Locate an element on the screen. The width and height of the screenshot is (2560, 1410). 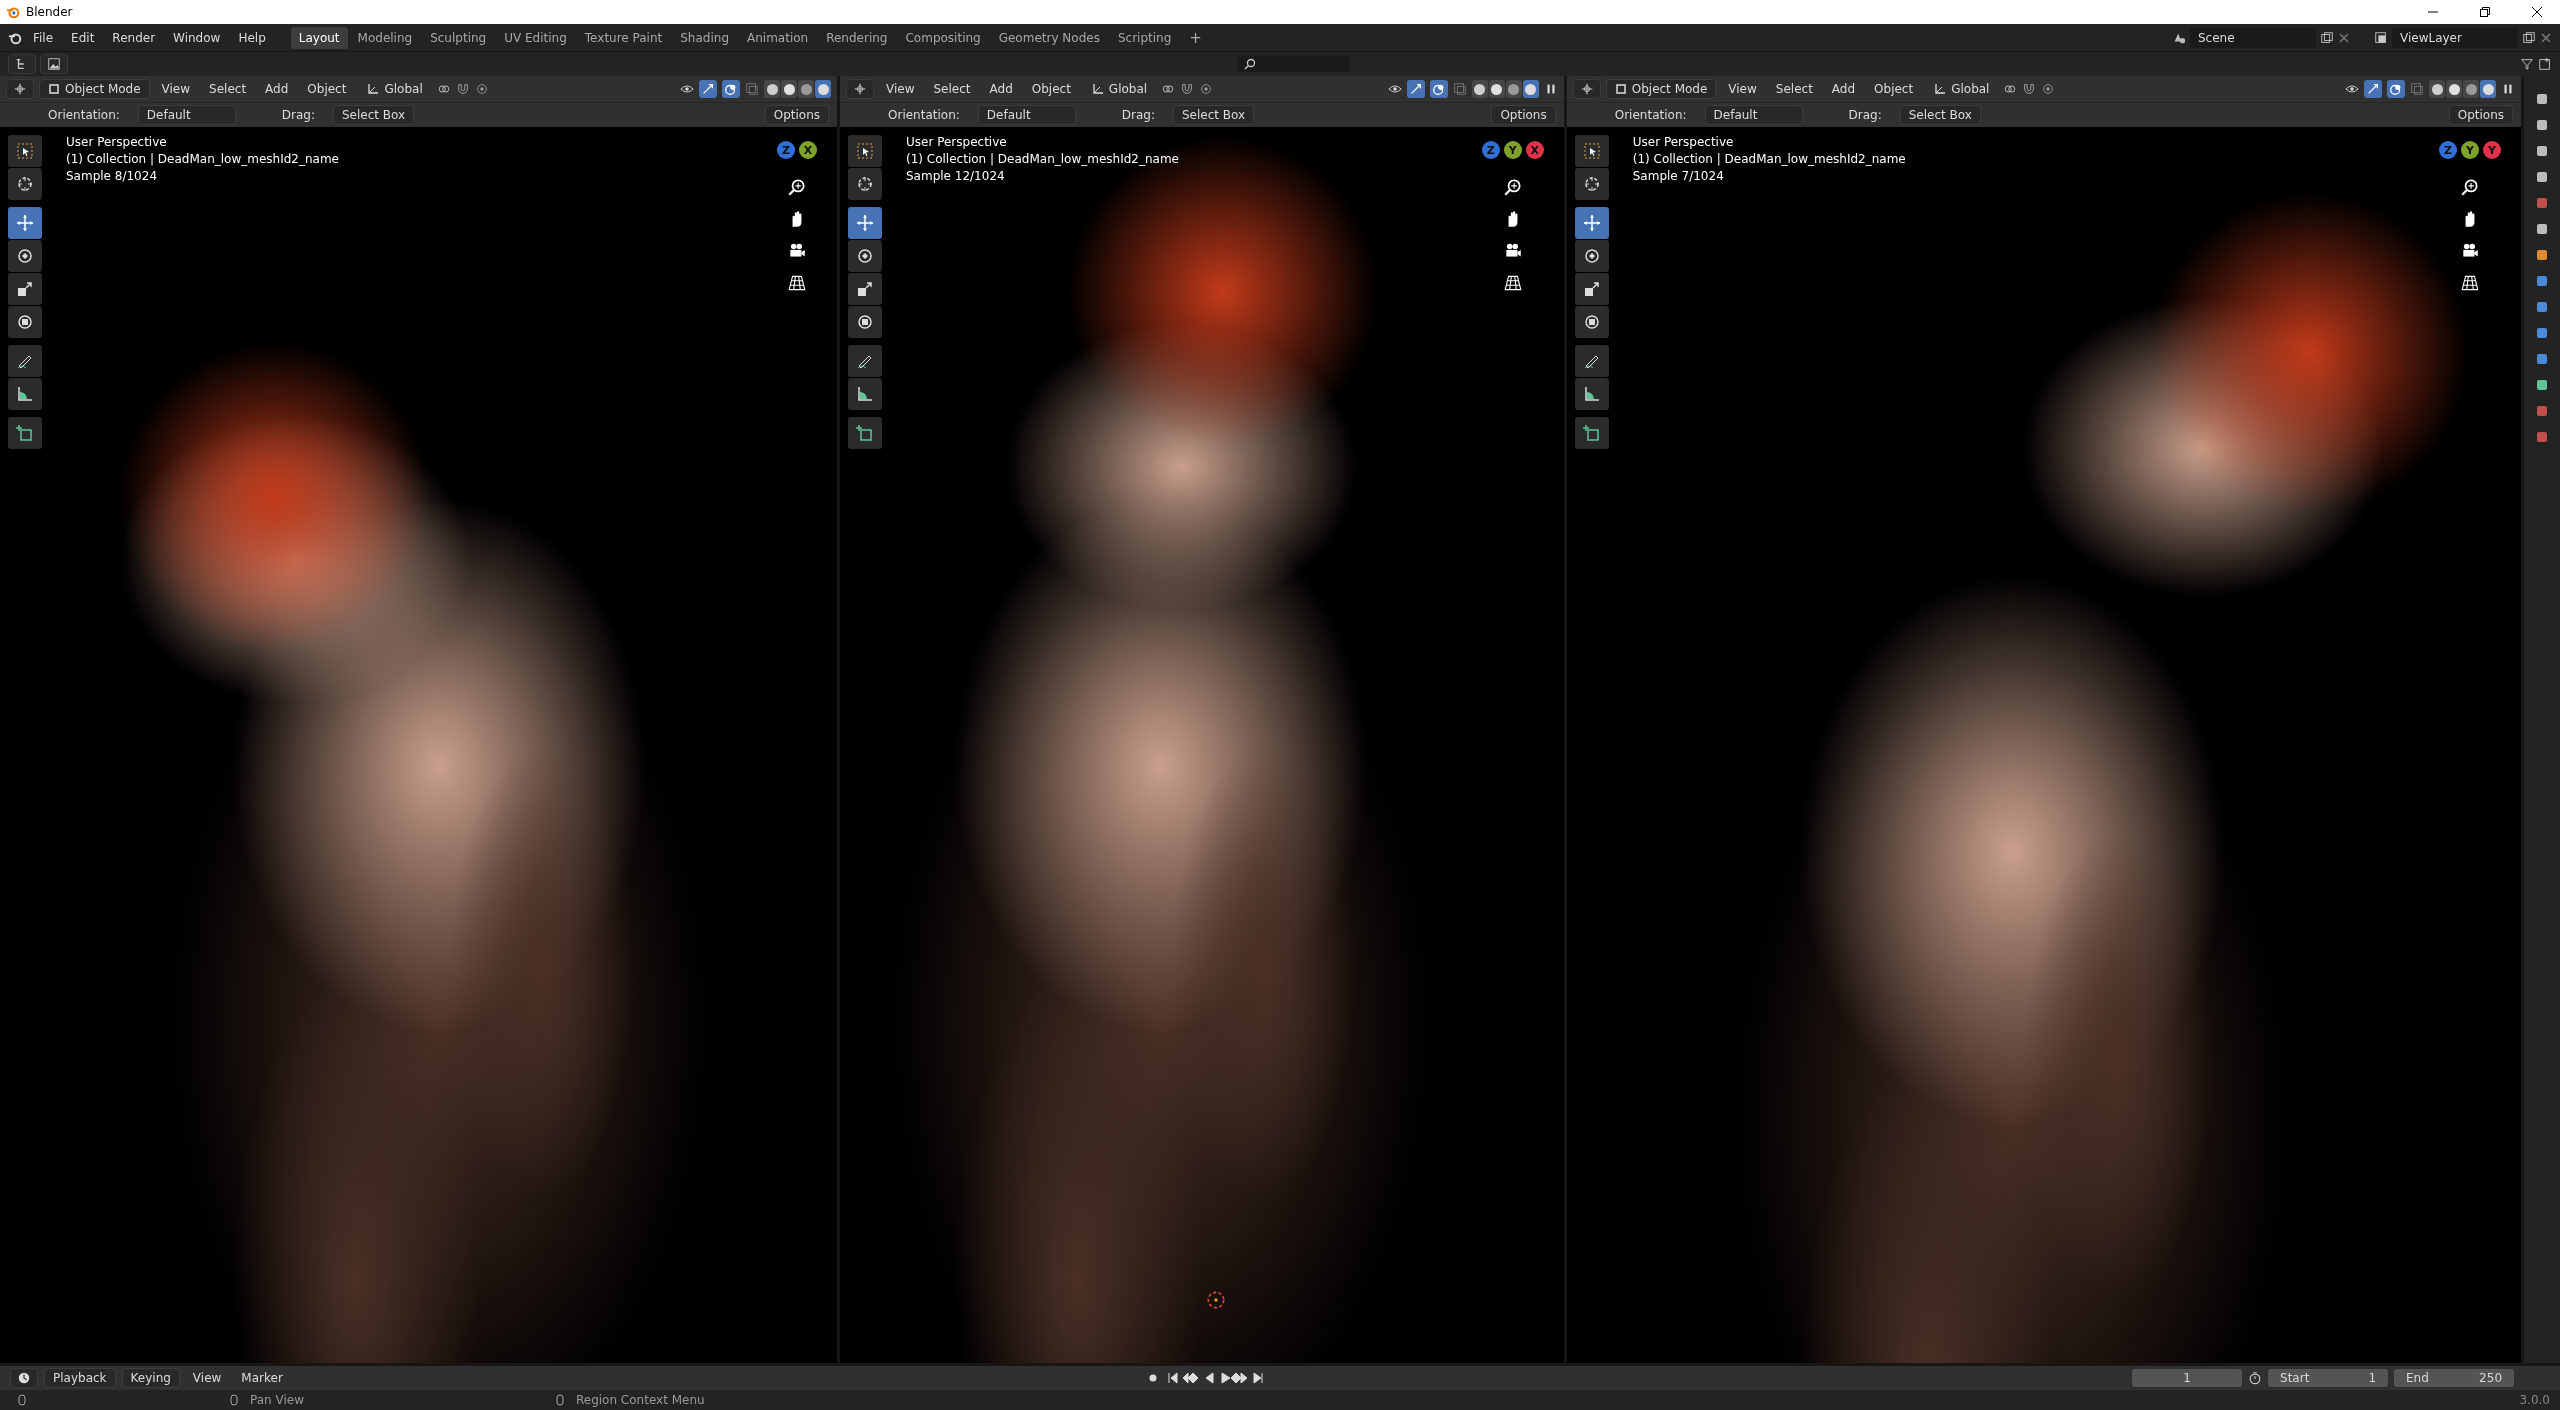
scene-field: Scene is located at coordinates (2253, 37).